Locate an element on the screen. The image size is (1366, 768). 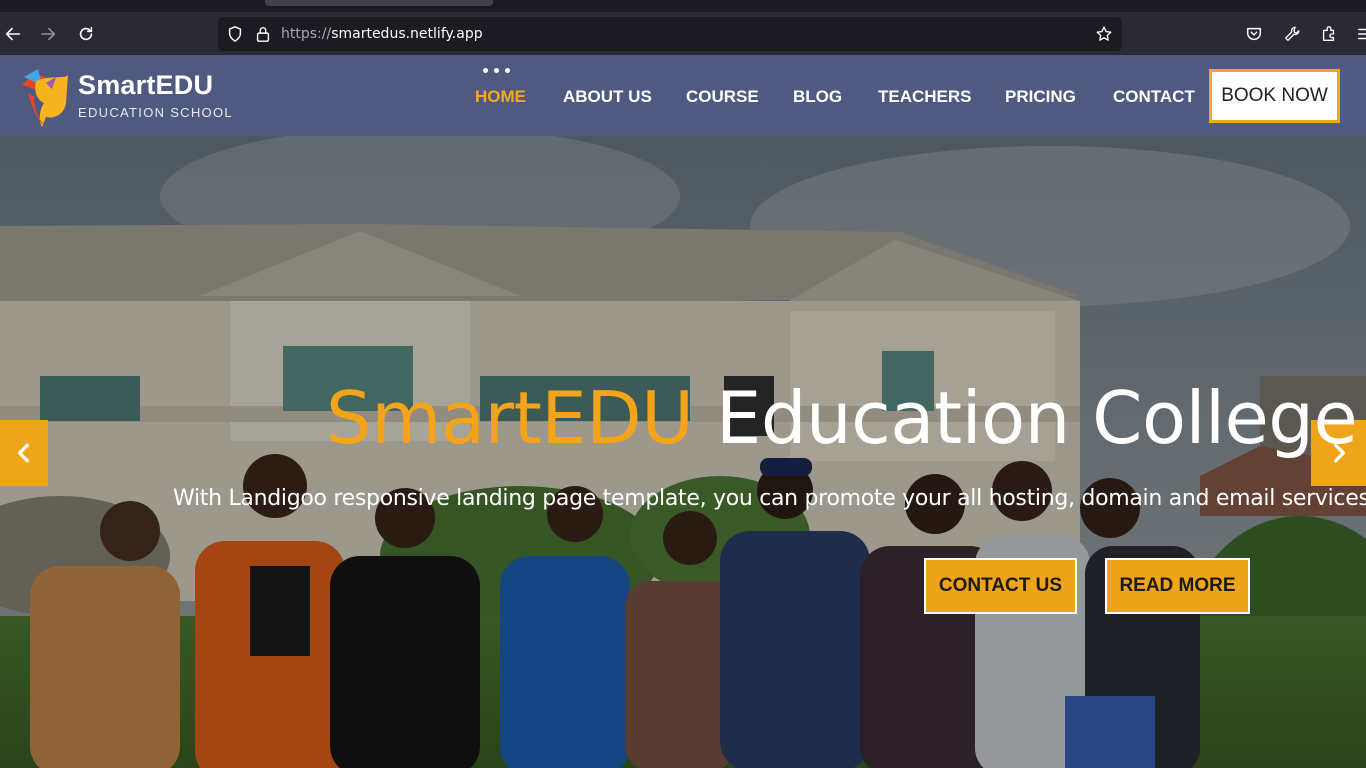
lock-icon is located at coordinates (263, 34).